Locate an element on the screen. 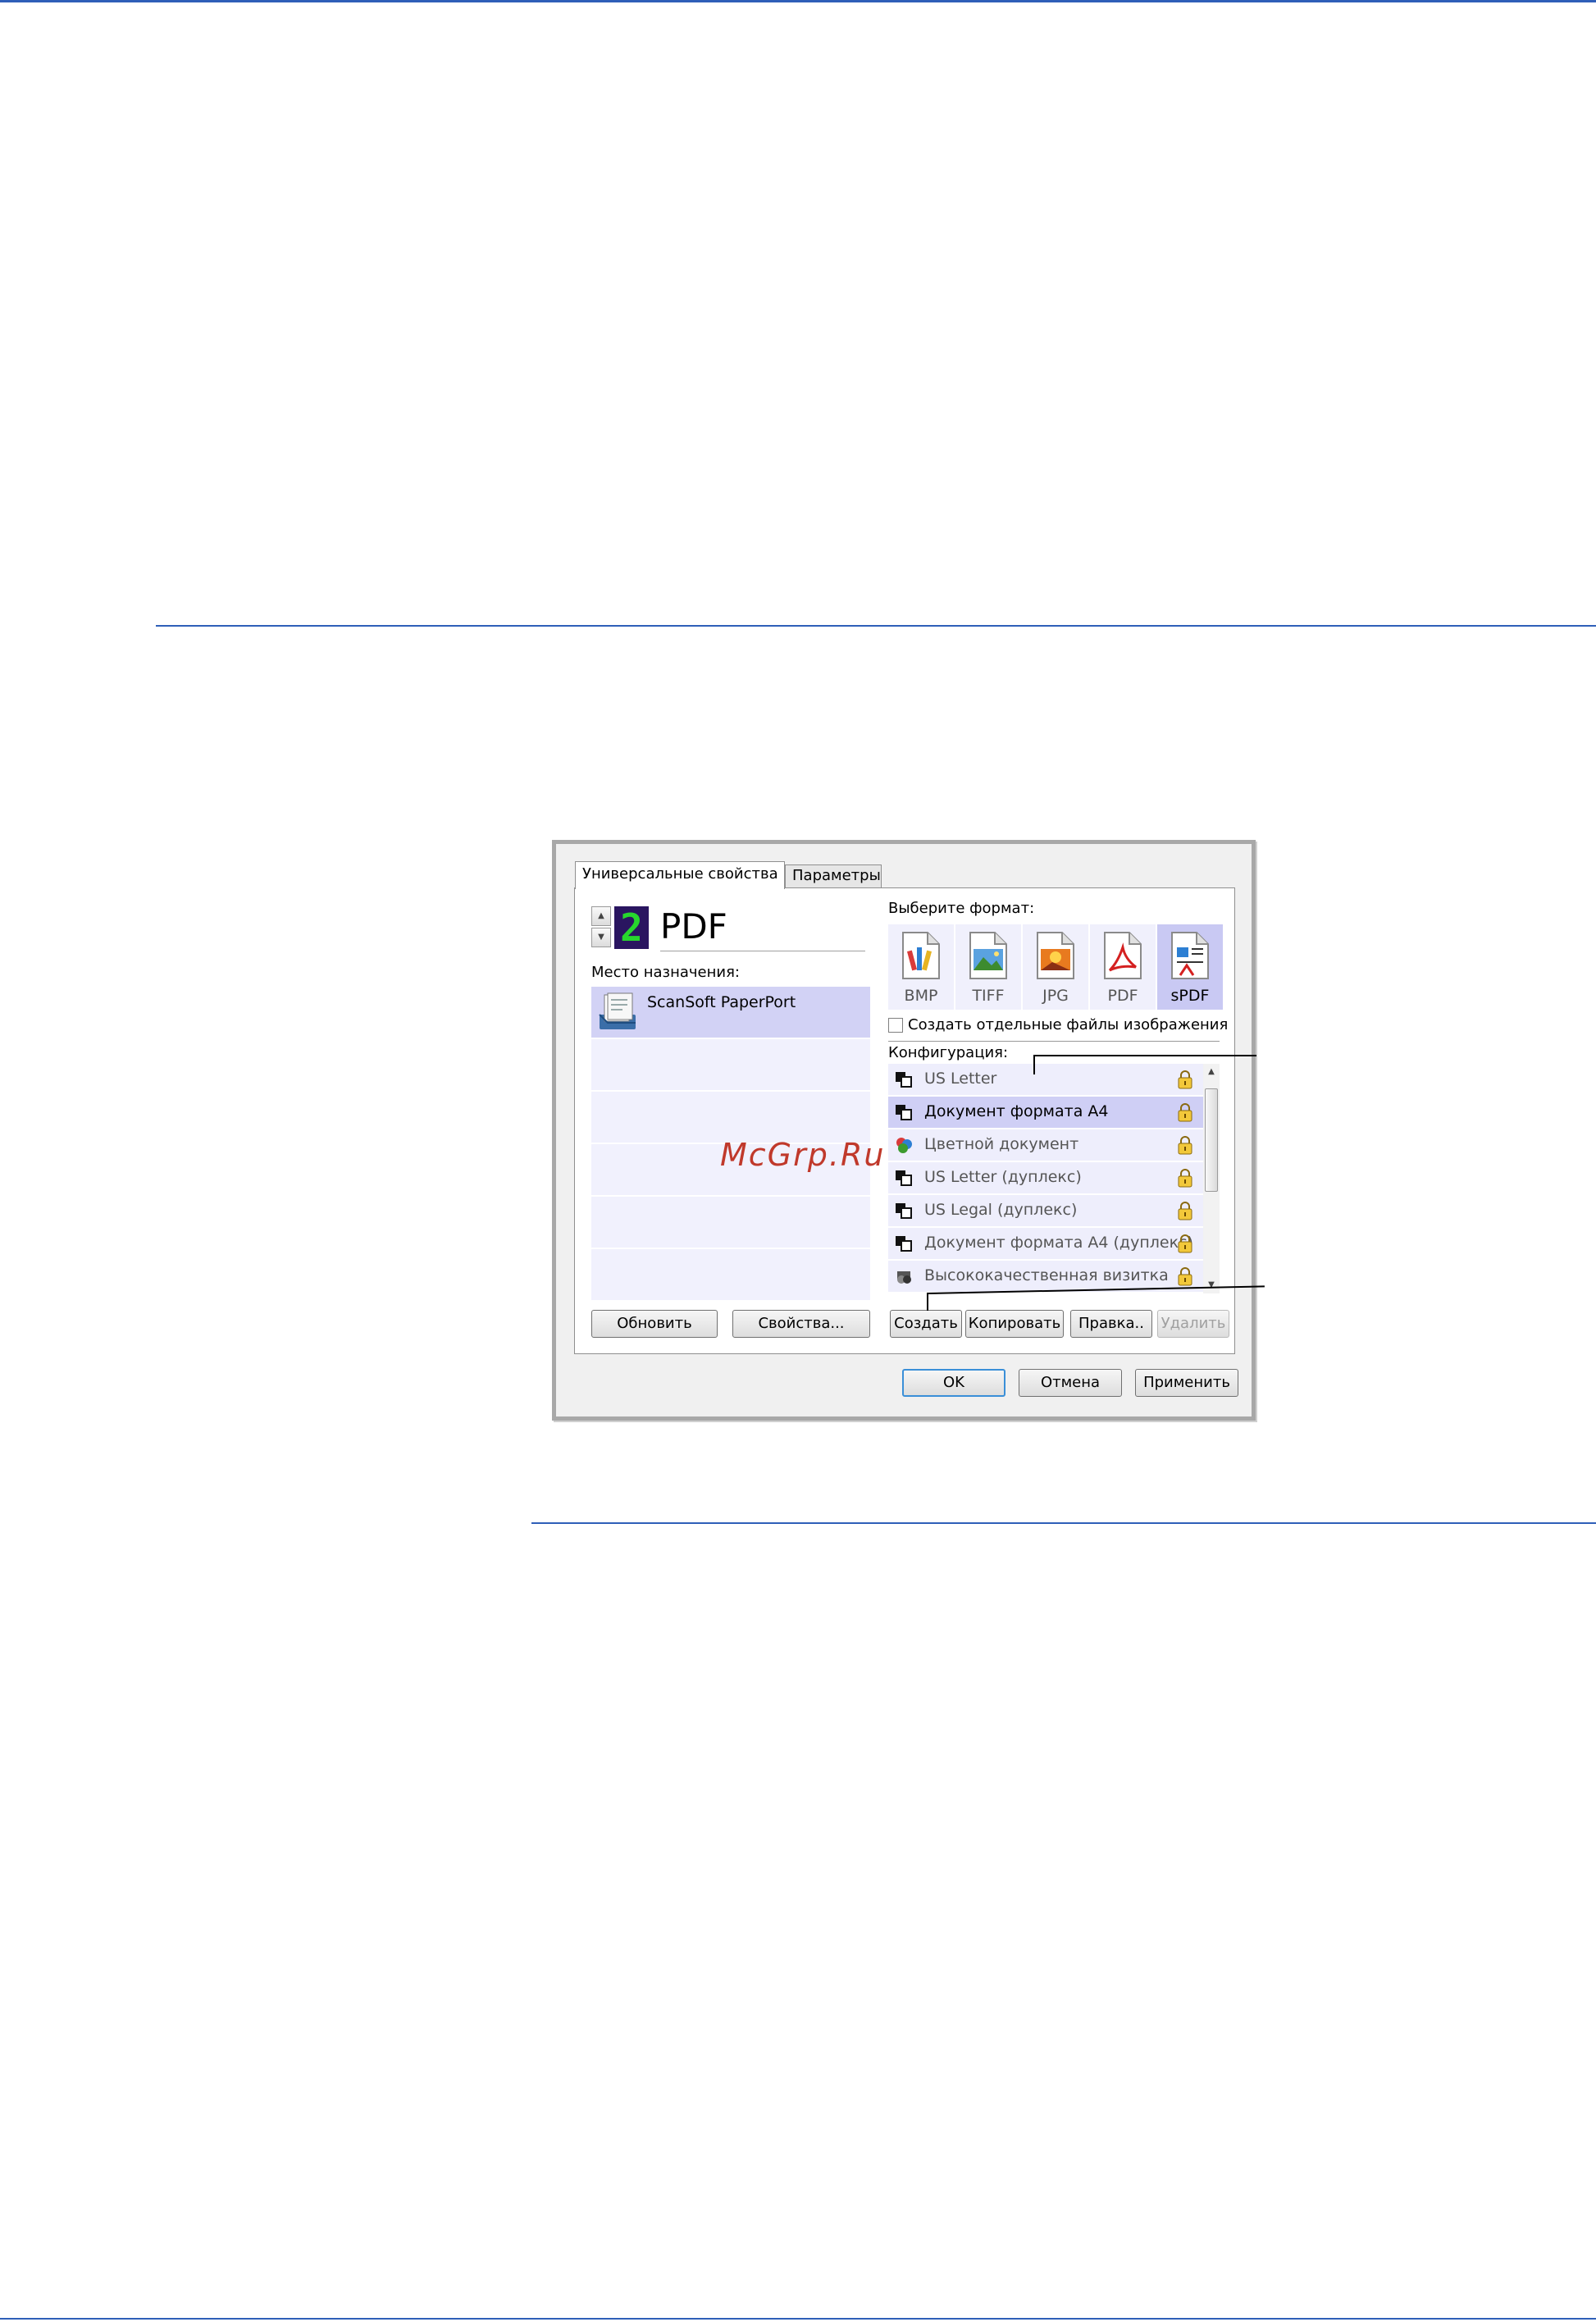  config-item-us-legal-duplex: US Legal (дуплекс) is located at coordinates (1045, 1210).